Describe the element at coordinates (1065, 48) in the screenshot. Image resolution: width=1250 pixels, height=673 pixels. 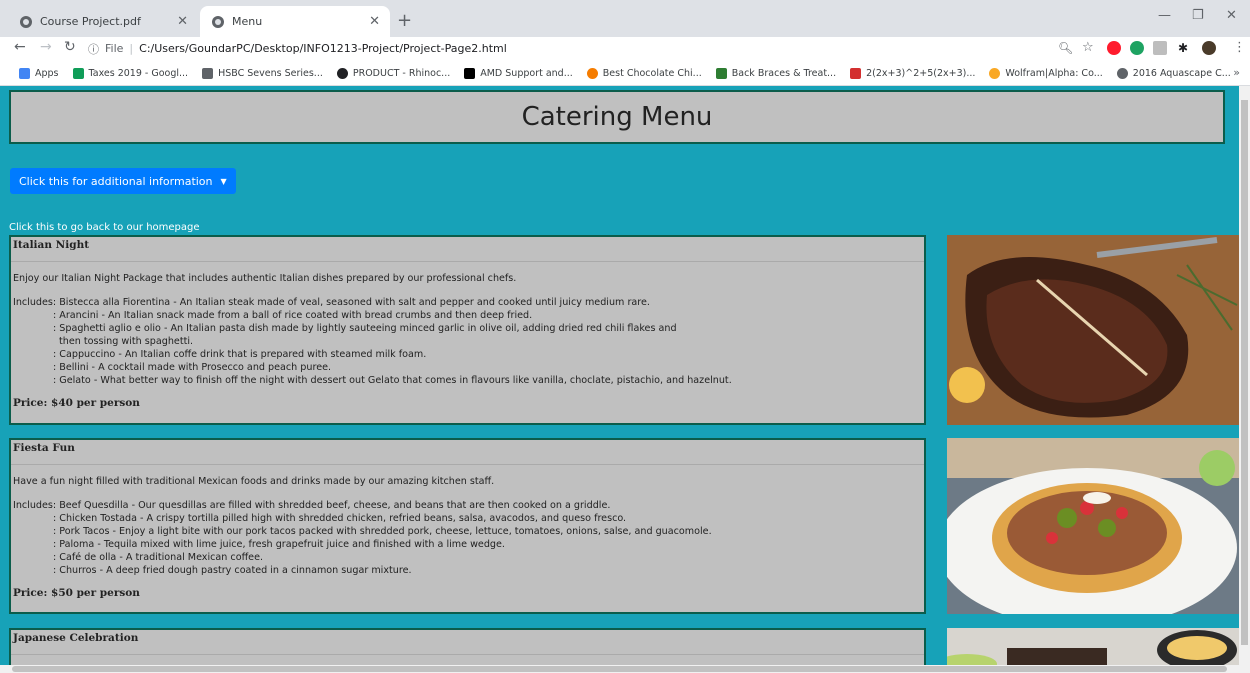
I see `zoom-icon: 🔍︎` at that location.